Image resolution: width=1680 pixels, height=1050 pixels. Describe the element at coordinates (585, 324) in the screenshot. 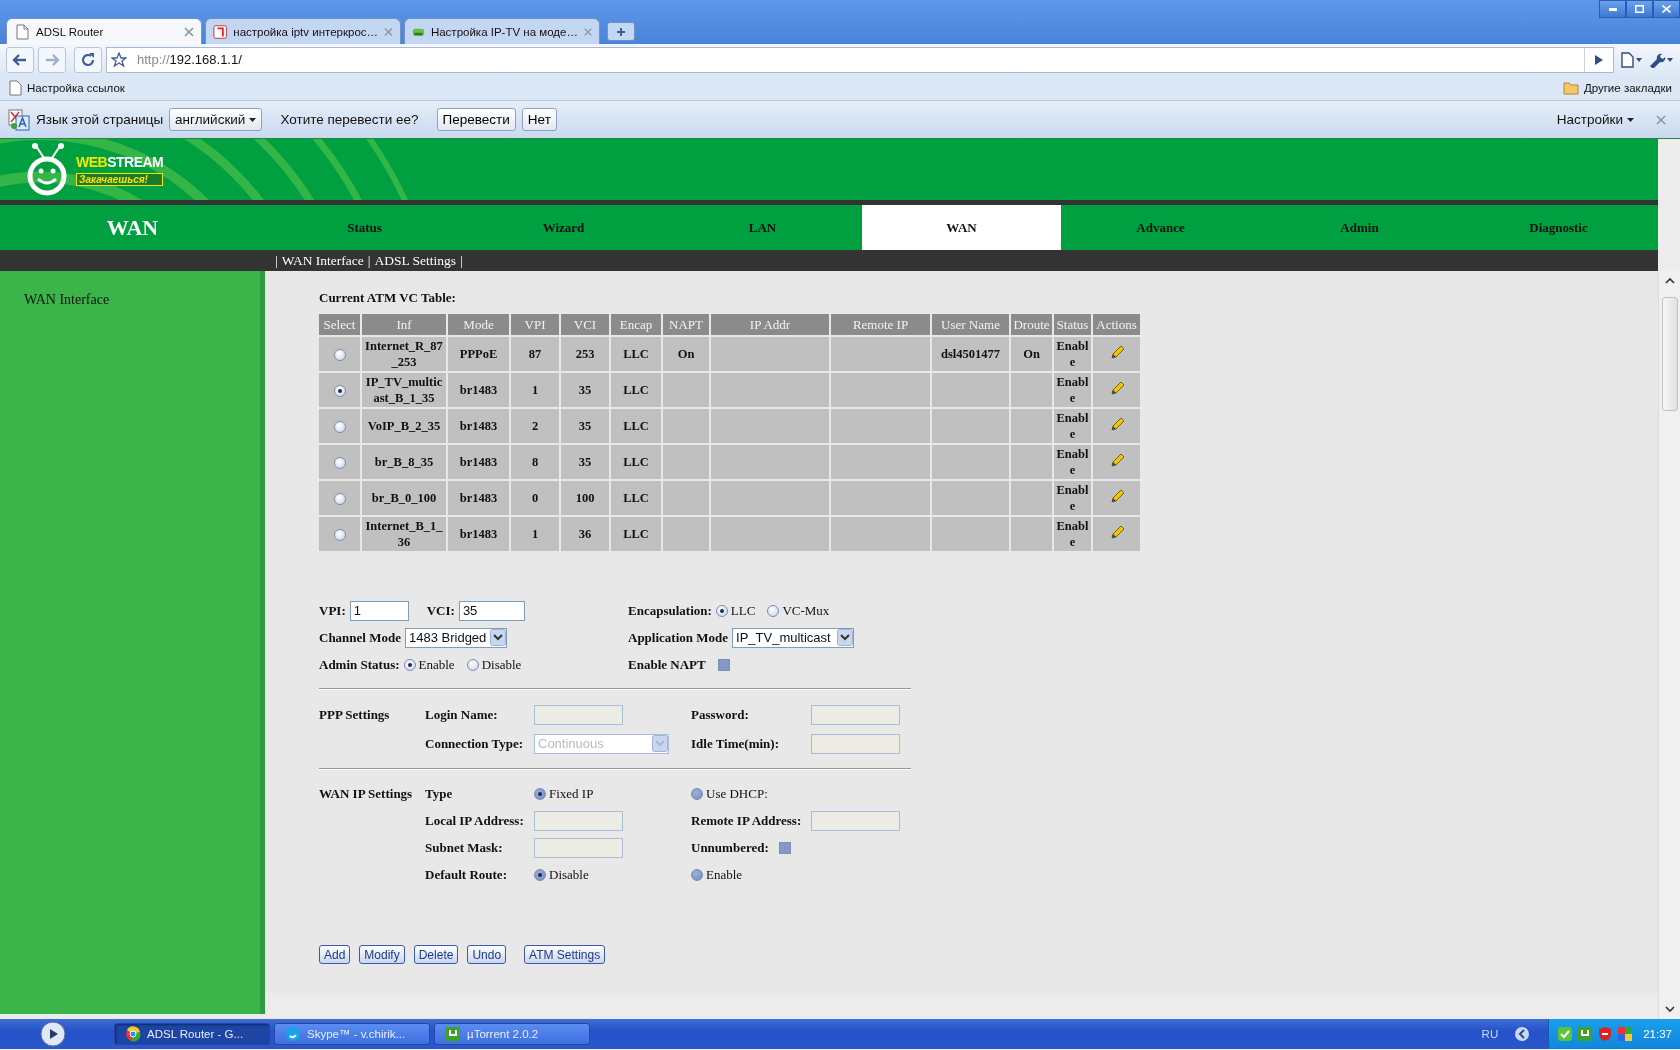

I see `column-header: VCI` at that location.